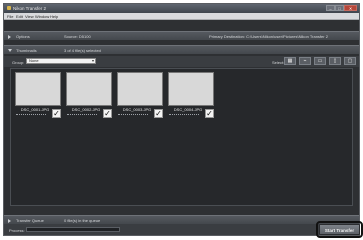 Image resolution: width=363 pixels, height=240 pixels. What do you see at coordinates (61, 61) in the screenshot?
I see `group-select: None` at bounding box center [61, 61].